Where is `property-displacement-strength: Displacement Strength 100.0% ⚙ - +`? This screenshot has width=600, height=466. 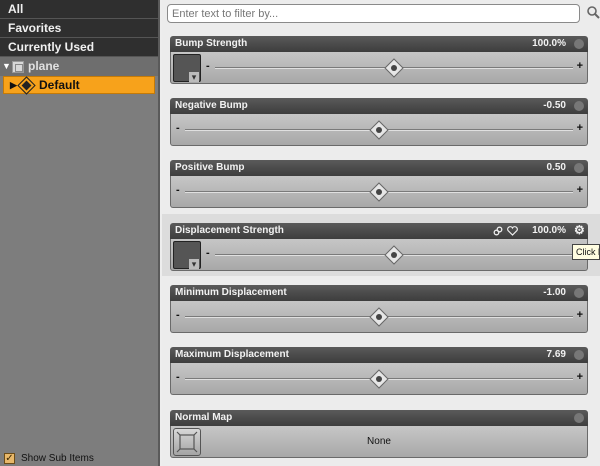 property-displacement-strength: Displacement Strength 100.0% ⚙ - + is located at coordinates (379, 247).